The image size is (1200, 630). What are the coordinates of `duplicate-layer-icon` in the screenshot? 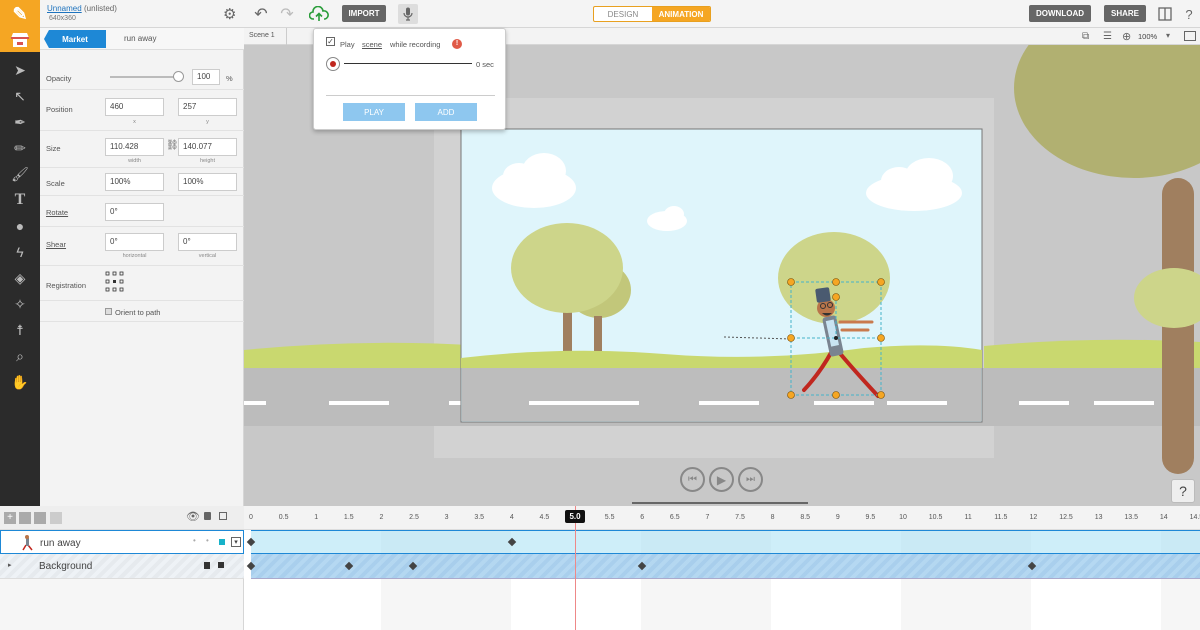 It's located at (25, 518).